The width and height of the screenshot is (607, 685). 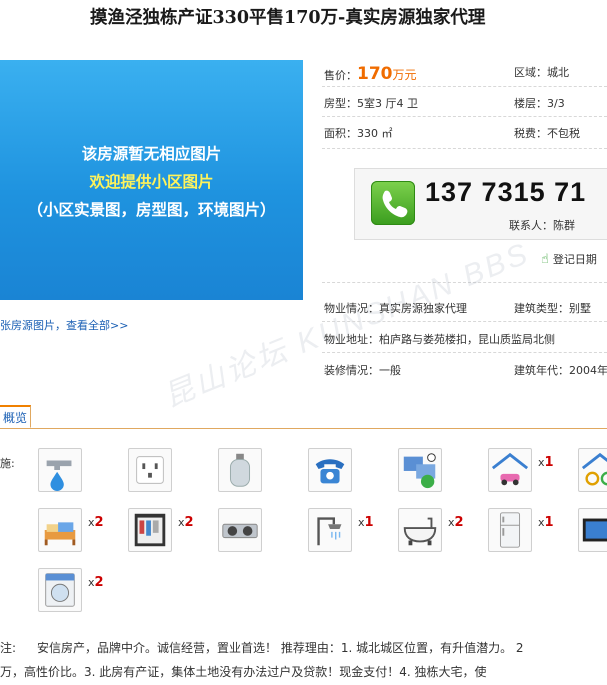 I want to click on floor-row: 楼层：3/3, so click(x=539, y=103).